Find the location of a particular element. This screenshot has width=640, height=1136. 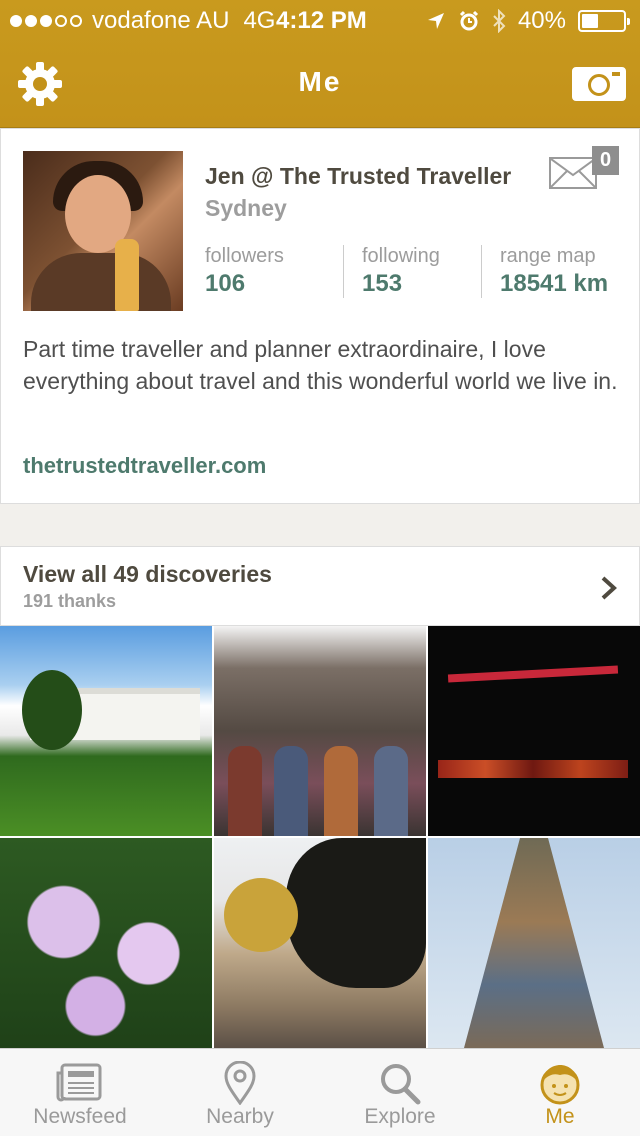

tab-newsfeed: Newsfeed is located at coordinates (80, 1092).